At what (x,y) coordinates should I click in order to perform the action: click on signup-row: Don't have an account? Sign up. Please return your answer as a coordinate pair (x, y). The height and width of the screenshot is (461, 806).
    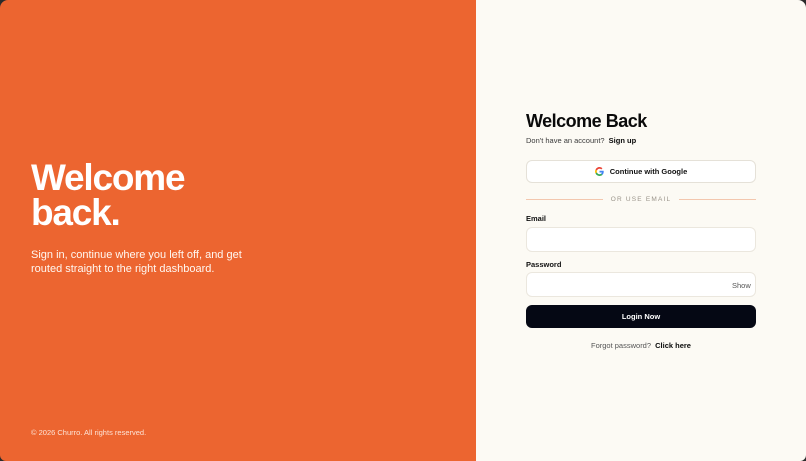
    Looking at the image, I should click on (581, 140).